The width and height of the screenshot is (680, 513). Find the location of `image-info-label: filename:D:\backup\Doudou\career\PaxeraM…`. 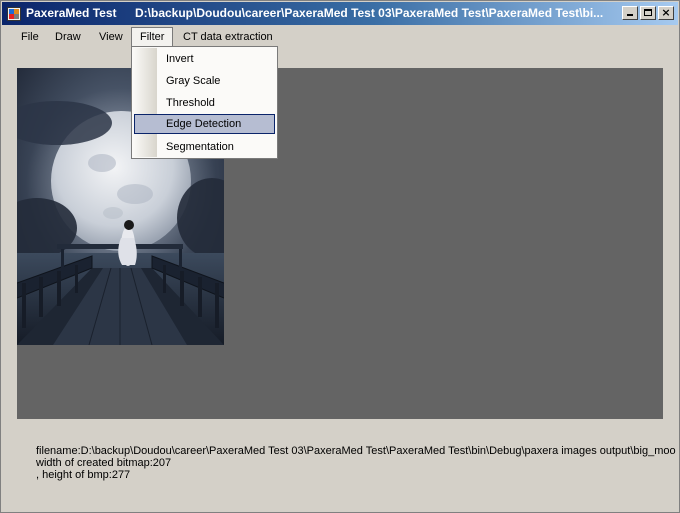

image-info-label: filename:D:\backup\Doudou\career\PaxeraM… is located at coordinates (356, 463).